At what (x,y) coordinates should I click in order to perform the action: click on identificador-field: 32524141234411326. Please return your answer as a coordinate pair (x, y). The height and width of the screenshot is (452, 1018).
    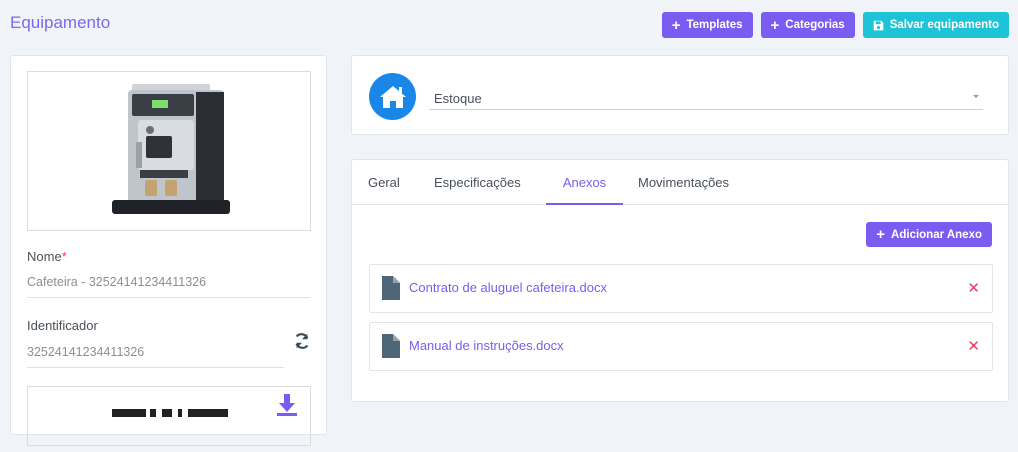
    Looking at the image, I should click on (155, 356).